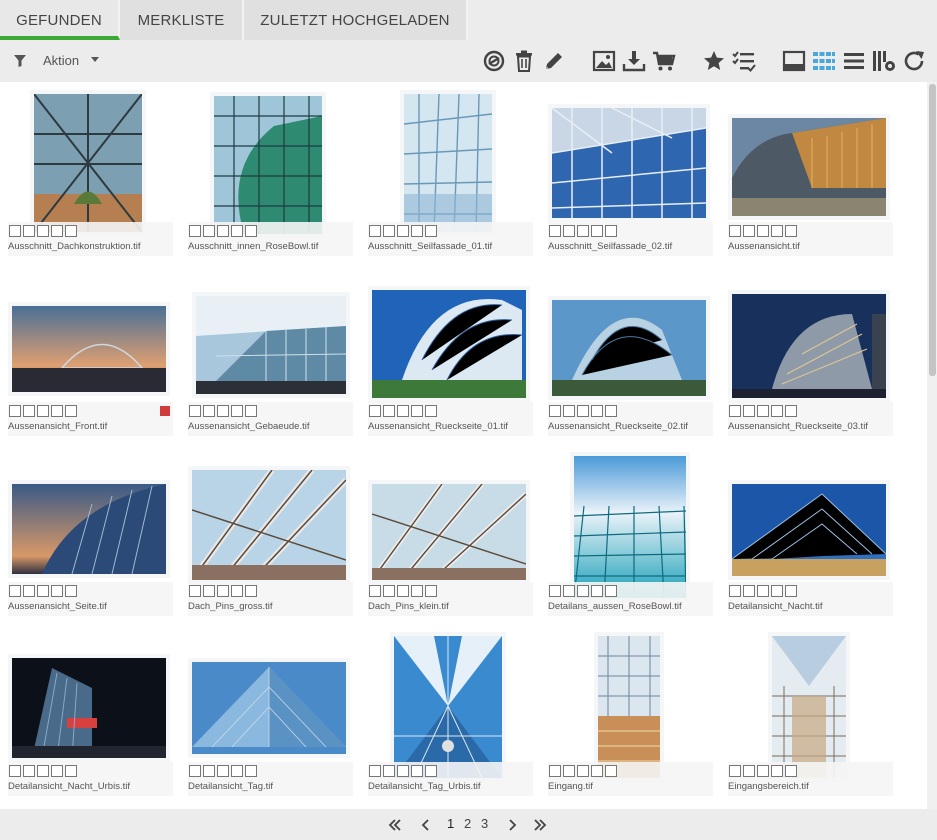 This screenshot has width=937, height=840. Describe the element at coordinates (450, 823) in the screenshot. I see `page-1: 1` at that location.